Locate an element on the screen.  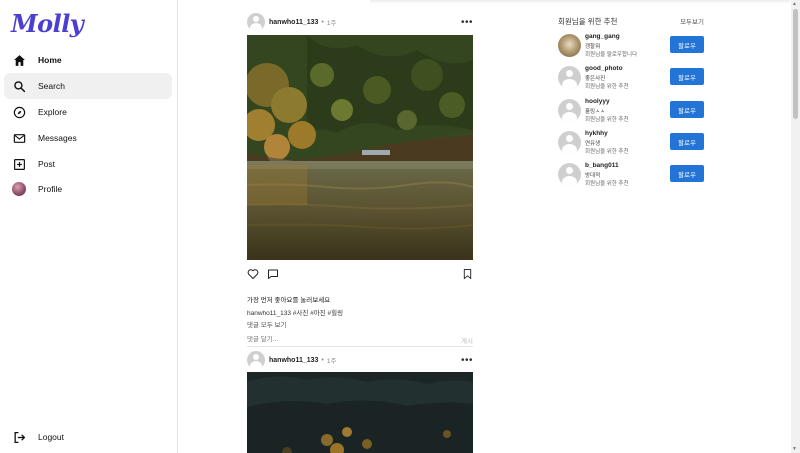
suggestion-username: b_bang011 is located at coordinates (602, 165).